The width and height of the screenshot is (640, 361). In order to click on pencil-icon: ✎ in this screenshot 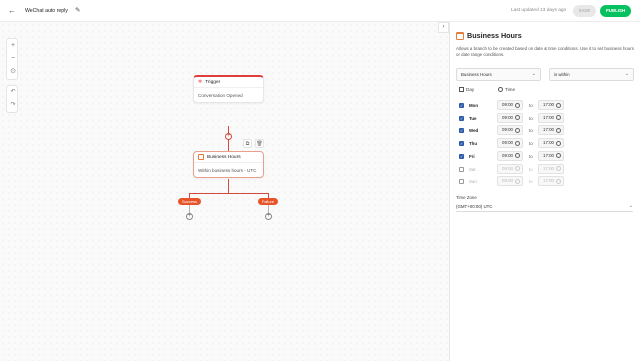, I will do `click(79, 10)`.